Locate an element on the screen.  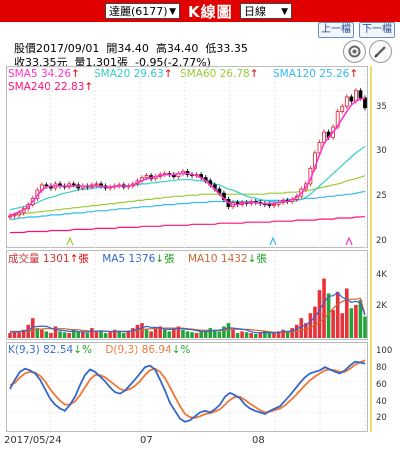
sma240-line is located at coordinates (188, 225).